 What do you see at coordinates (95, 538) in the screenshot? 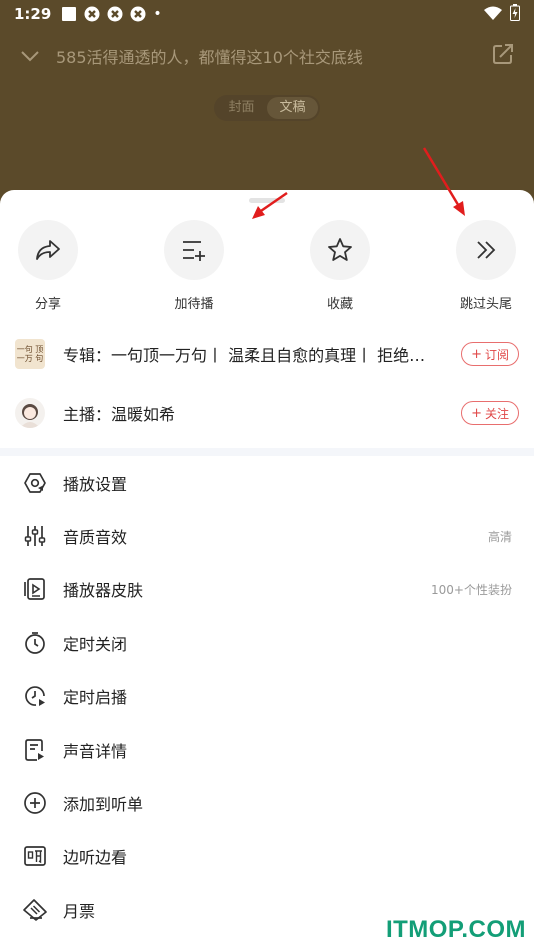
I see `menu-label: 音质音效` at bounding box center [95, 538].